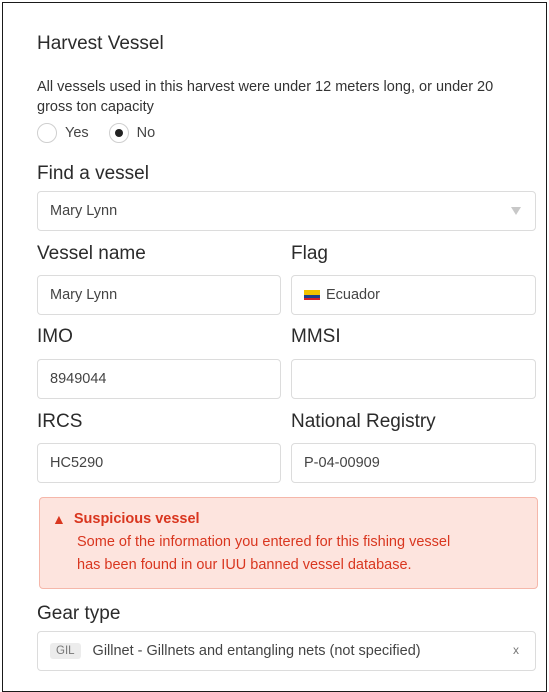 The height and width of the screenshot is (692, 549). What do you see at coordinates (91, 253) in the screenshot?
I see `vessel-name-label: Vessel name` at bounding box center [91, 253].